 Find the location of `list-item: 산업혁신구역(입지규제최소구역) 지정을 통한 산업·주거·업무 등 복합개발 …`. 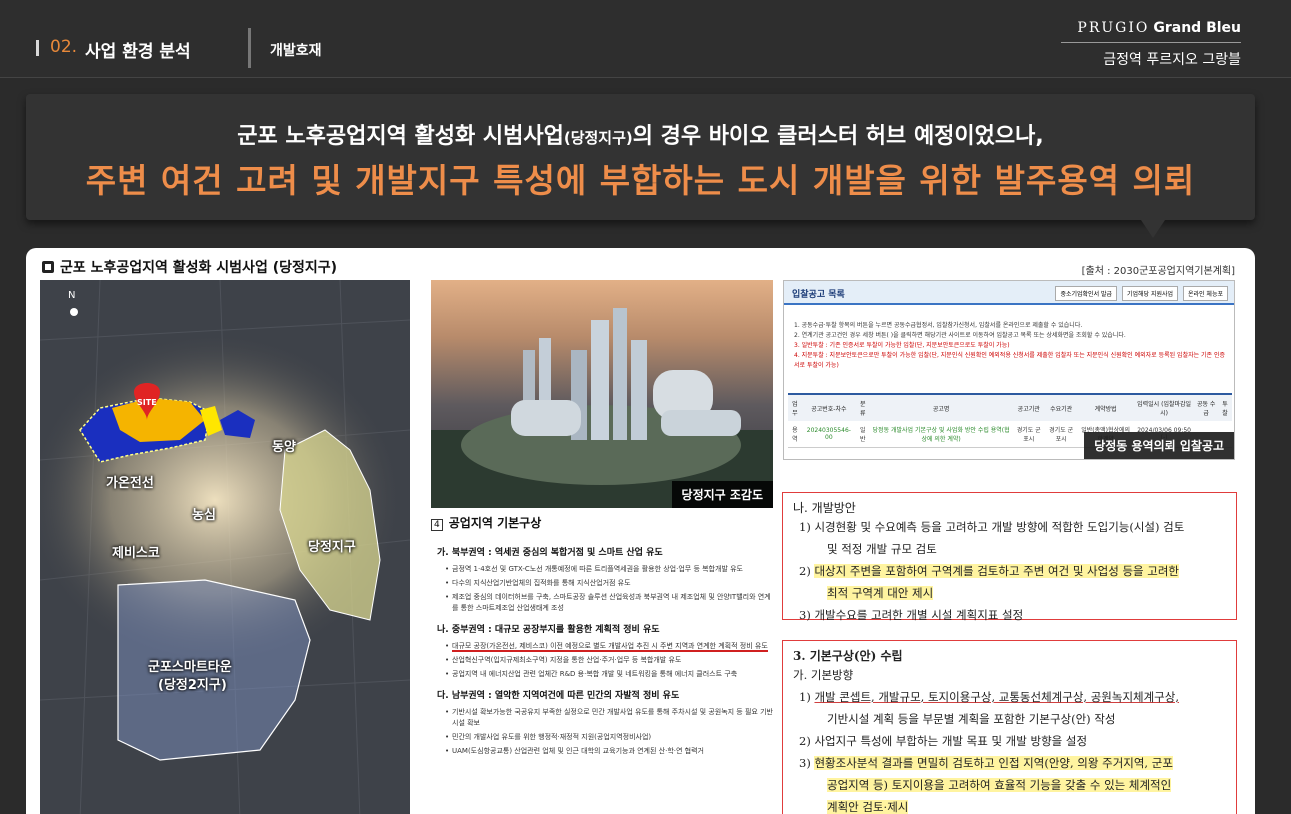

list-item: 산업혁신구역(입지규제최소구역) 지정을 통한 산업·주거·업무 등 복합개발 … is located at coordinates (609, 660).